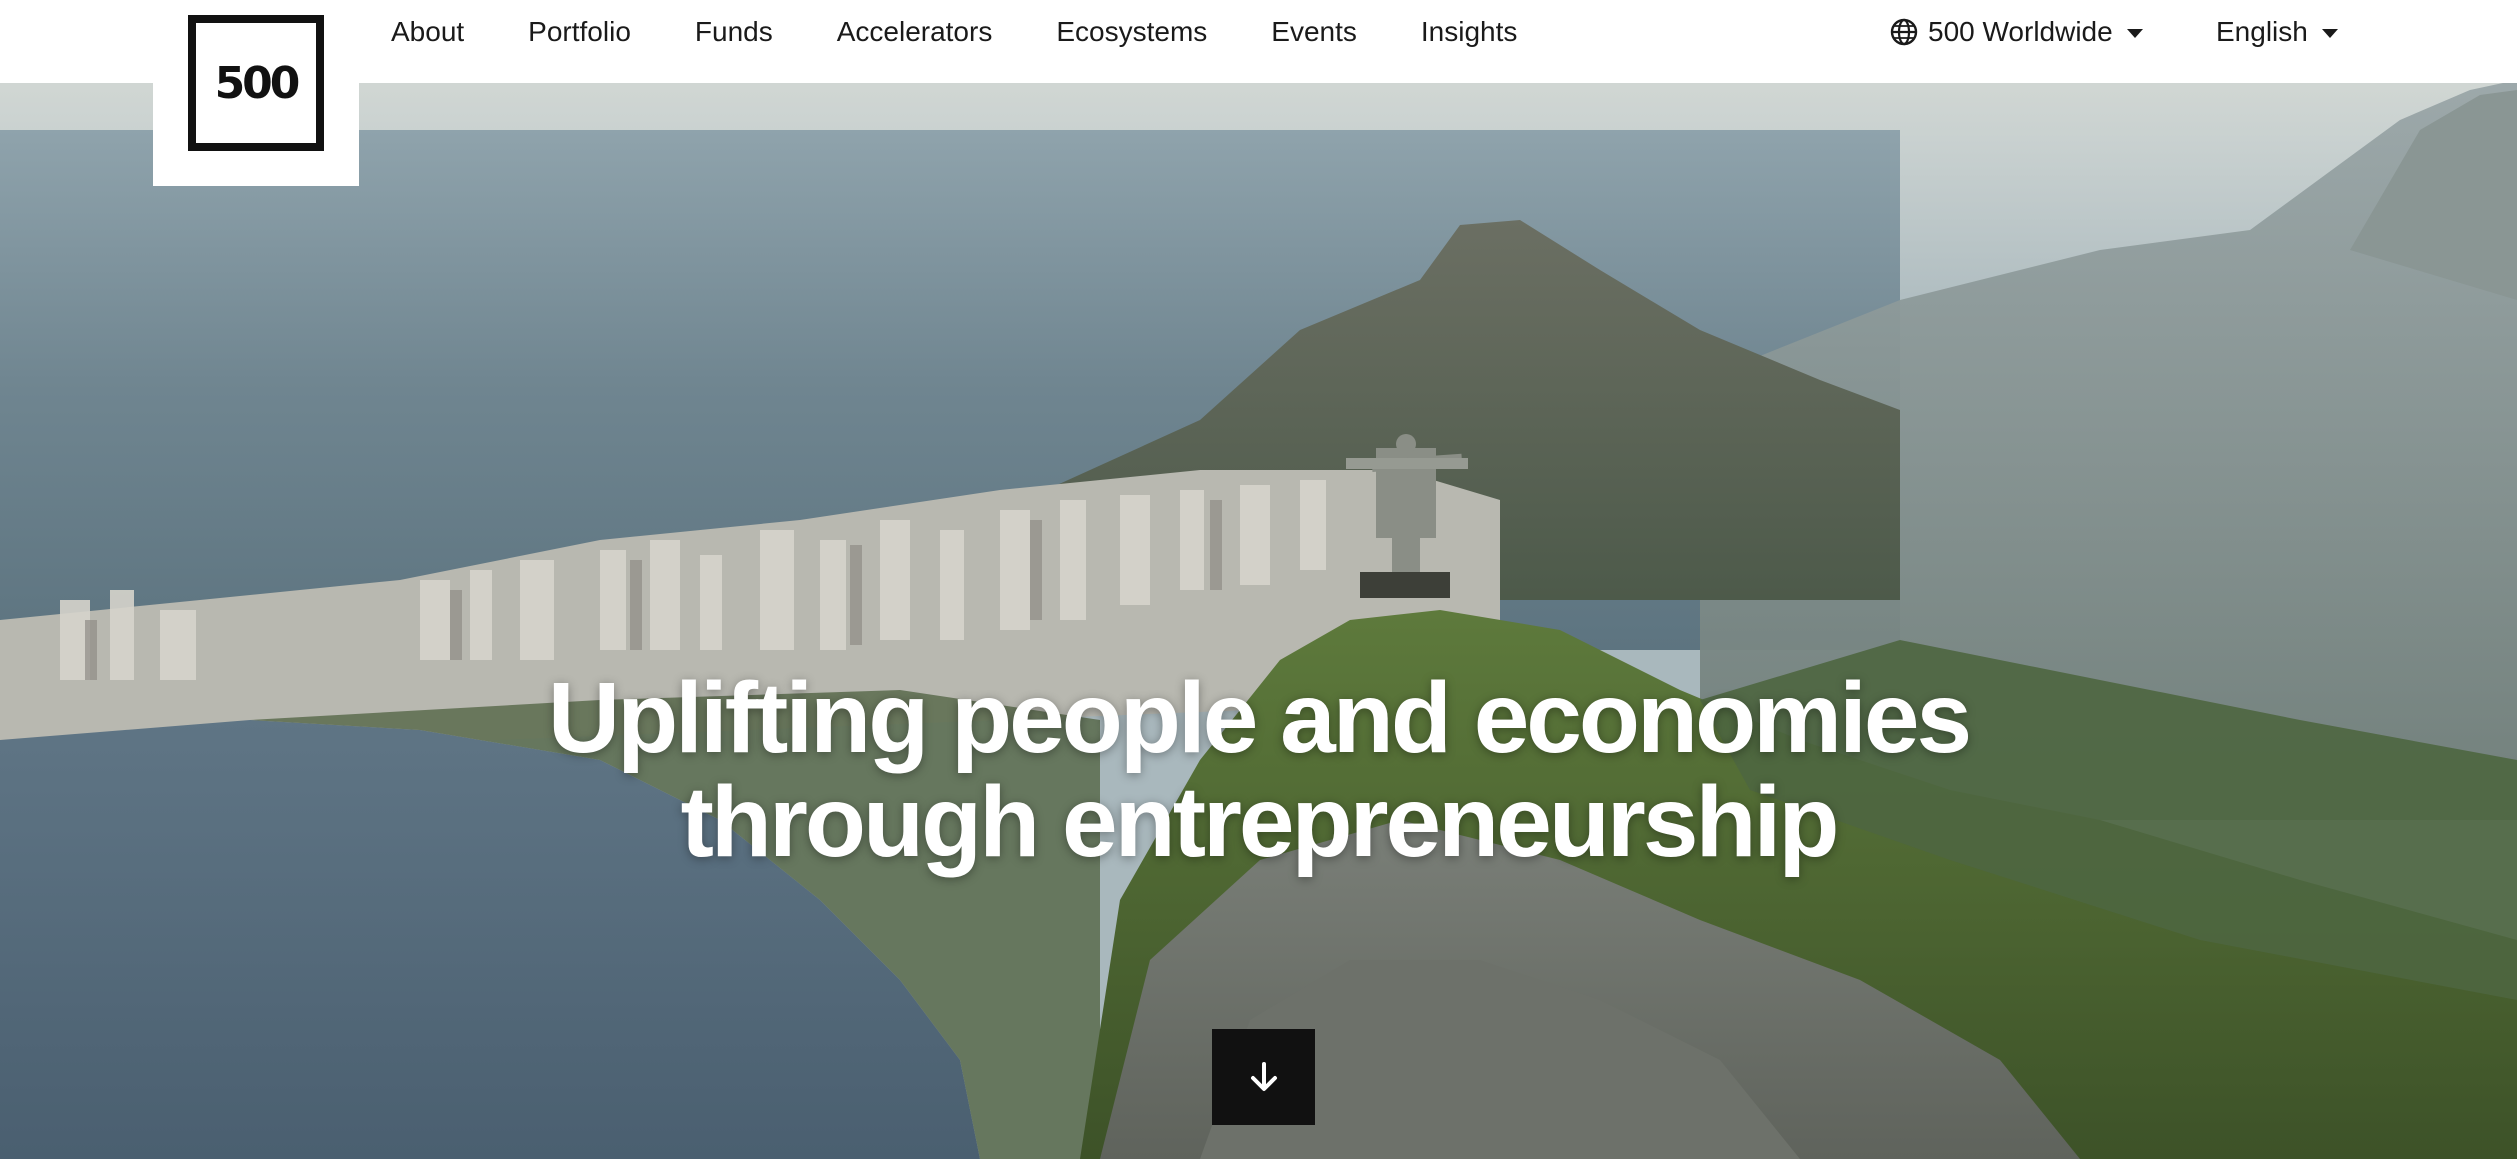 This screenshot has width=2517, height=1159. I want to click on scroll-down-button, so click(1263, 1077).